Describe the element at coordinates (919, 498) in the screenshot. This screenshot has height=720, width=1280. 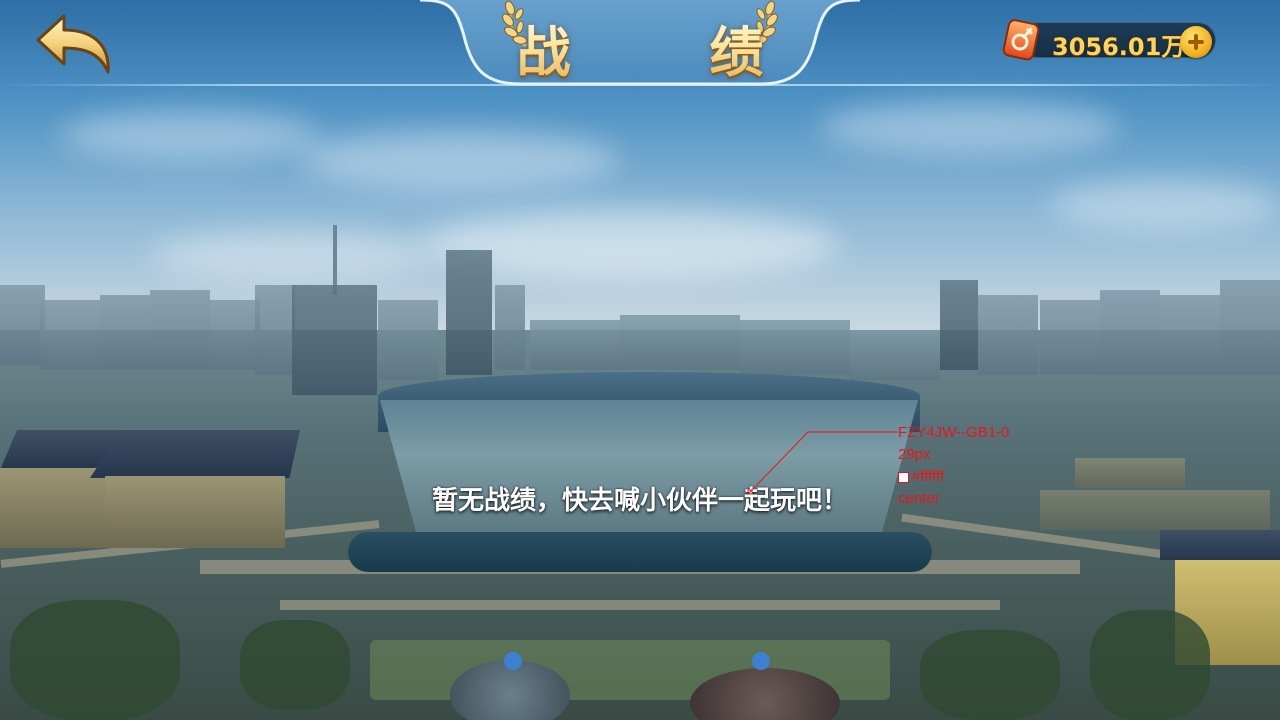
I see `annotation-align: center` at that location.